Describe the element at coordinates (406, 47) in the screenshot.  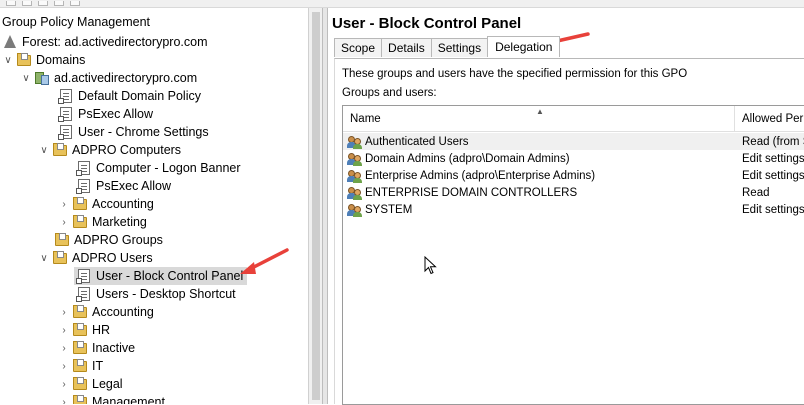
I see `tab-details: Details` at that location.